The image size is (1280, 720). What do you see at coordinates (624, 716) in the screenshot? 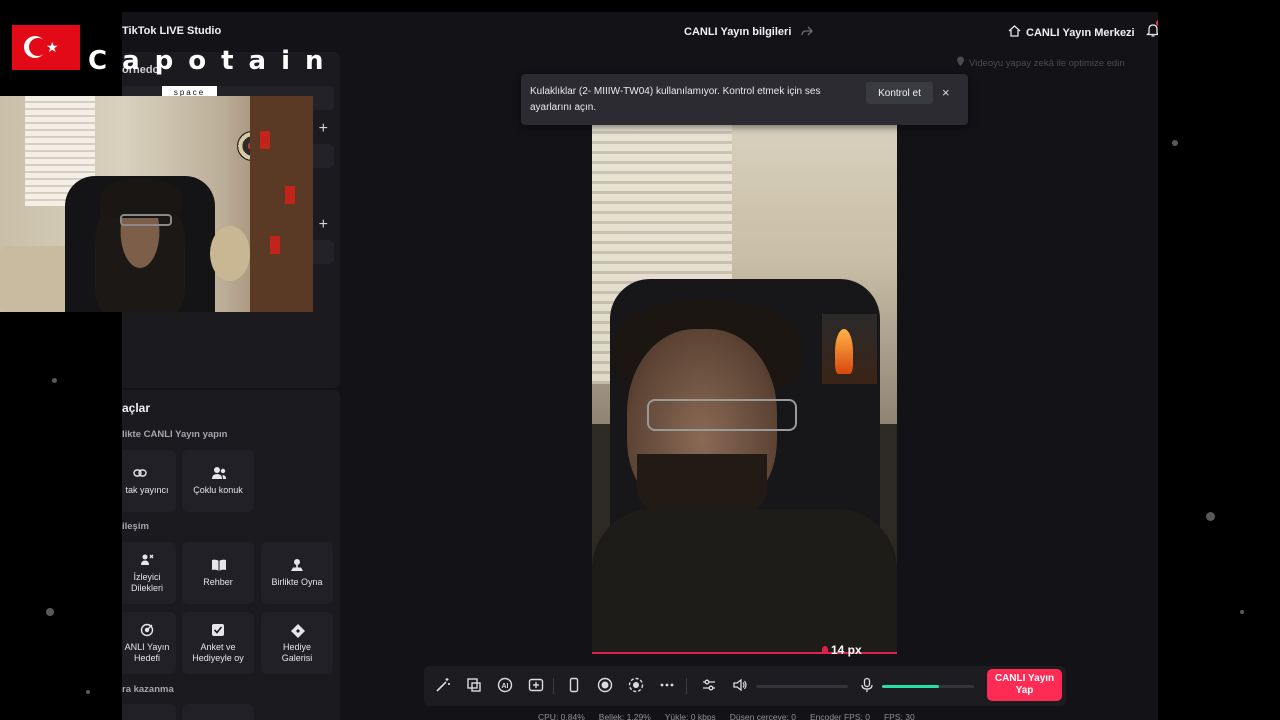
I see `status-memory: Bellek: 1.29%` at bounding box center [624, 716].